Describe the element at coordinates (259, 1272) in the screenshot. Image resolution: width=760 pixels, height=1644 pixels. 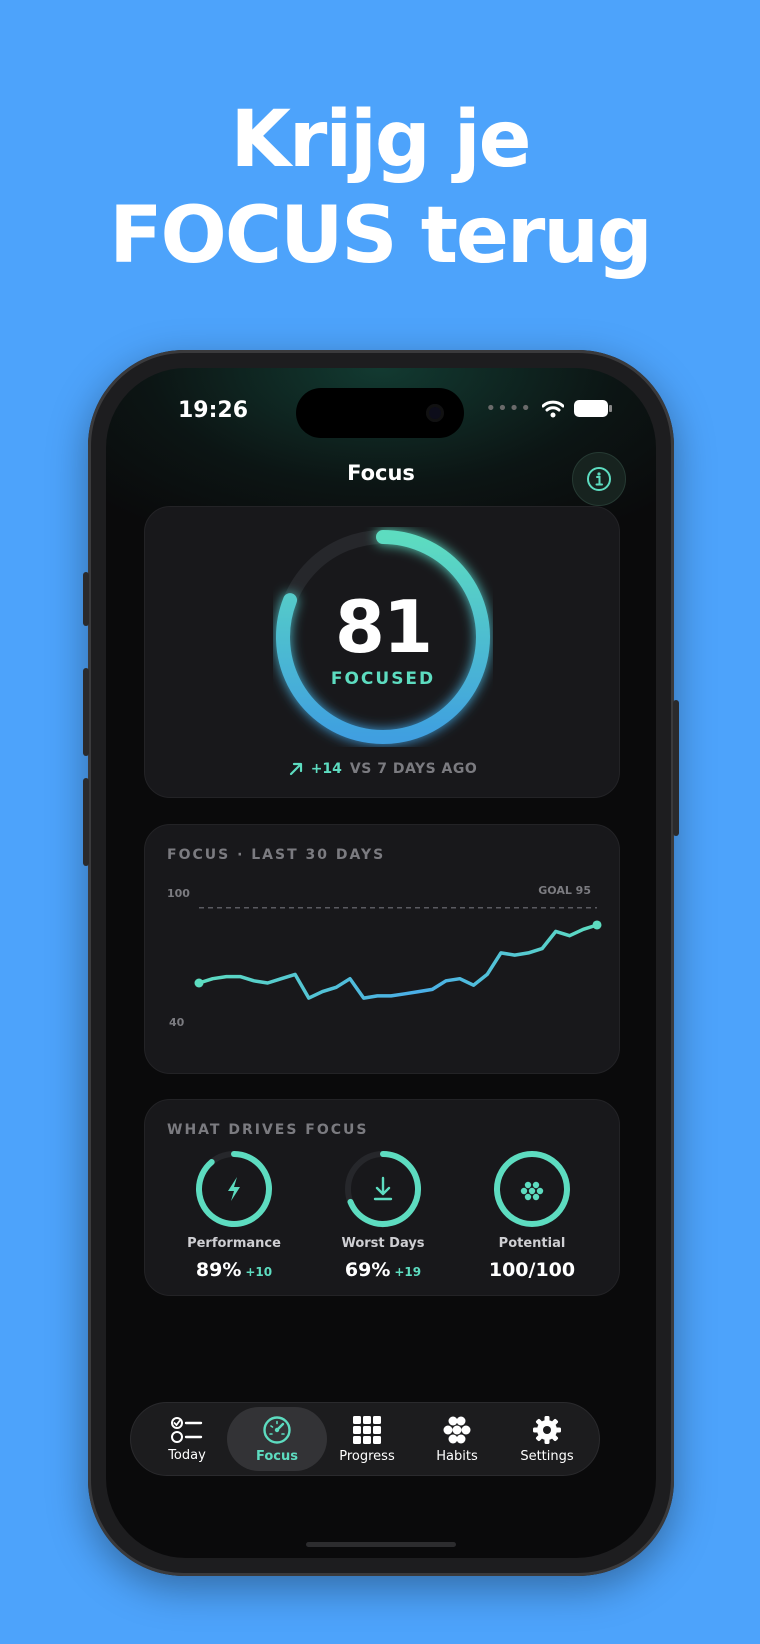
I see `performance-delta: +10` at that location.